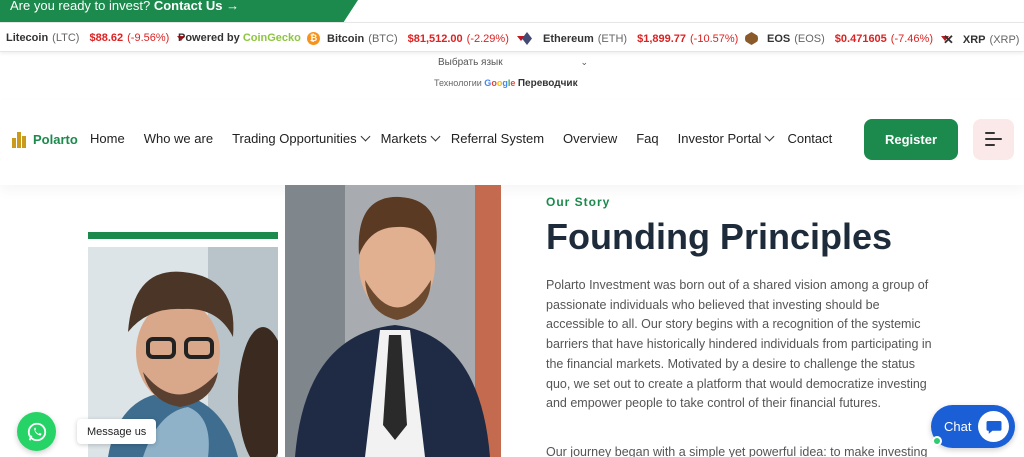 This screenshot has width=1024, height=457. Describe the element at coordinates (719, 236) in the screenshot. I see `page-title: Founding Principles` at that location.